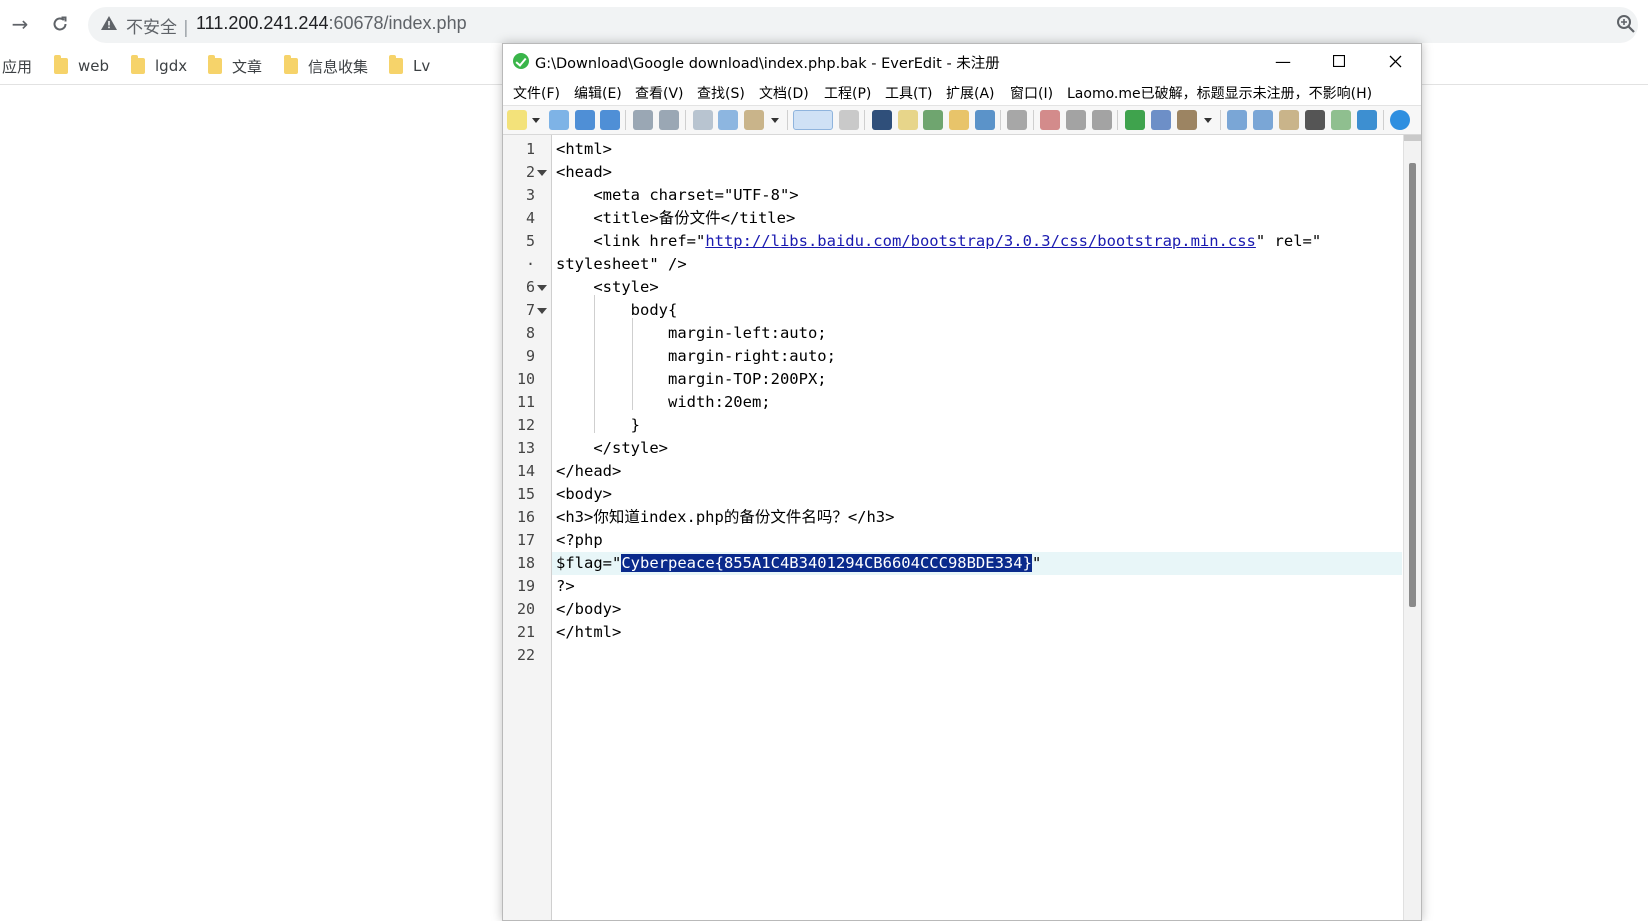 The width and height of the screenshot is (1648, 921). Describe the element at coordinates (559, 120) in the screenshot. I see `open-file-icon` at that location.